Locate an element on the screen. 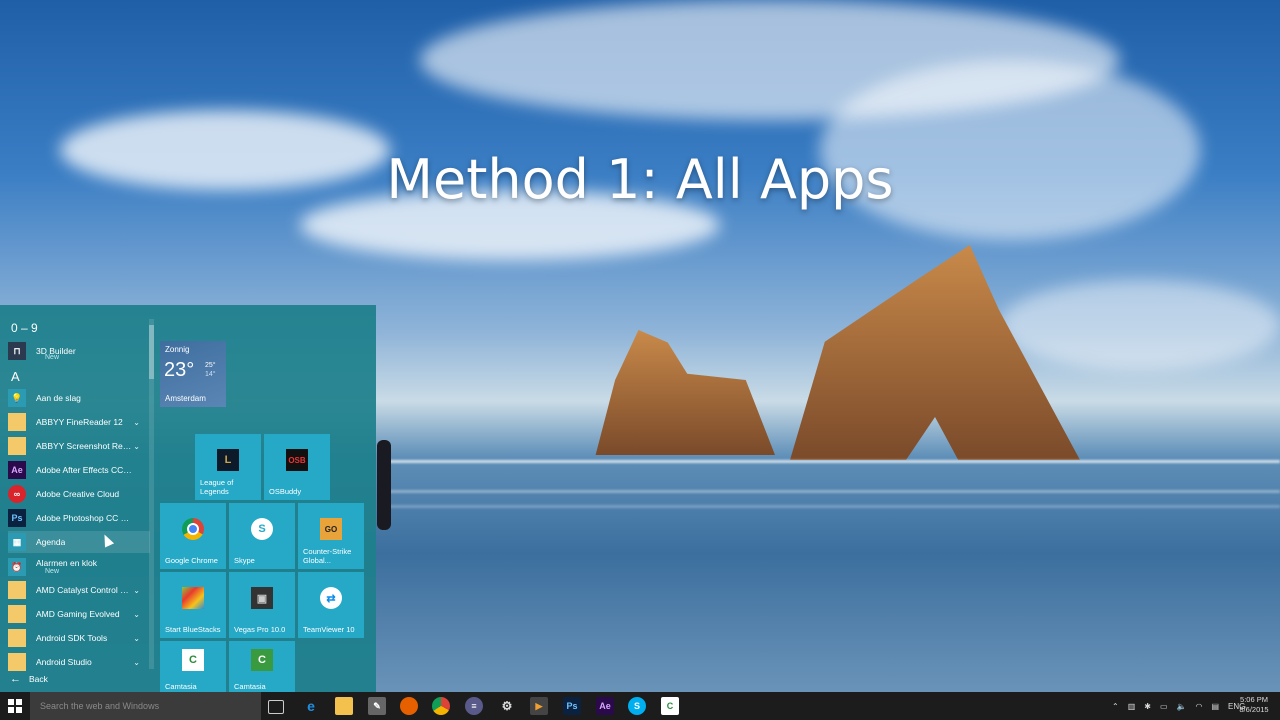  alarm-clock-icon: ⏰ is located at coordinates (17, 567).